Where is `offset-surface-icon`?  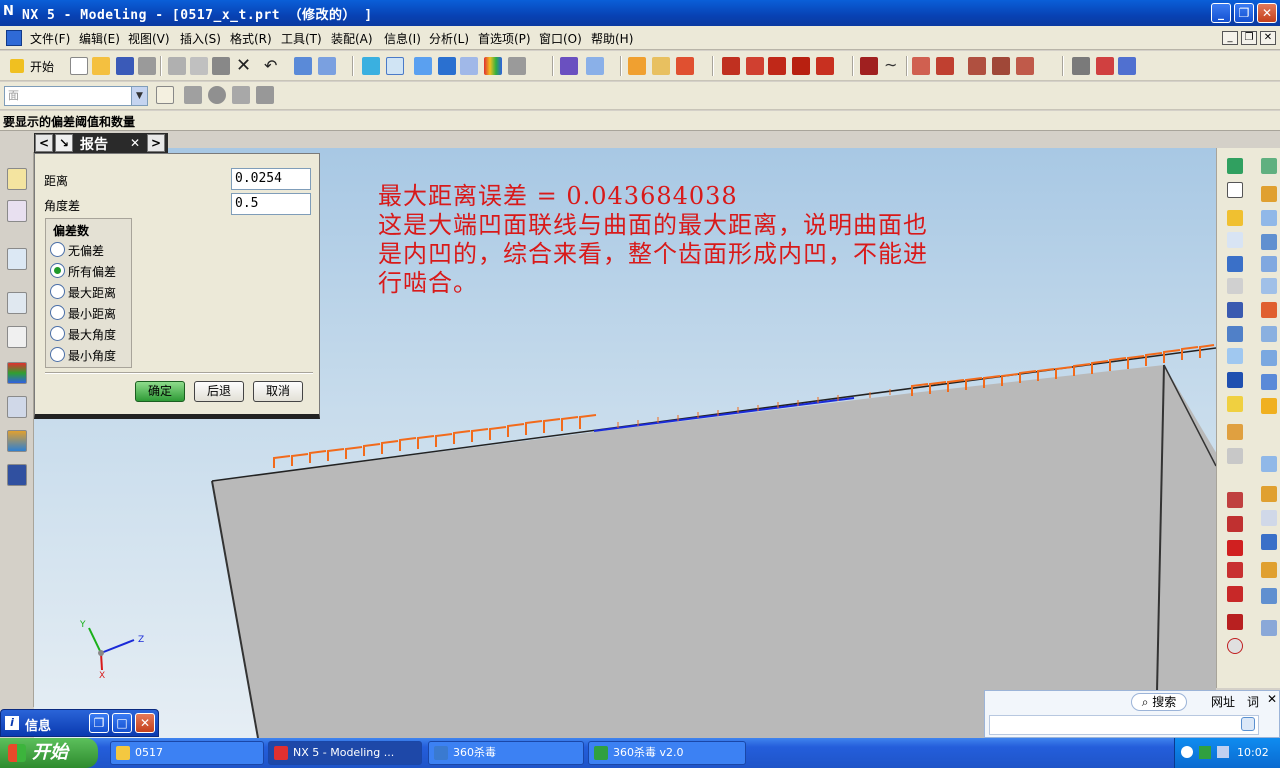 offset-surface-icon is located at coordinates (1269, 310).